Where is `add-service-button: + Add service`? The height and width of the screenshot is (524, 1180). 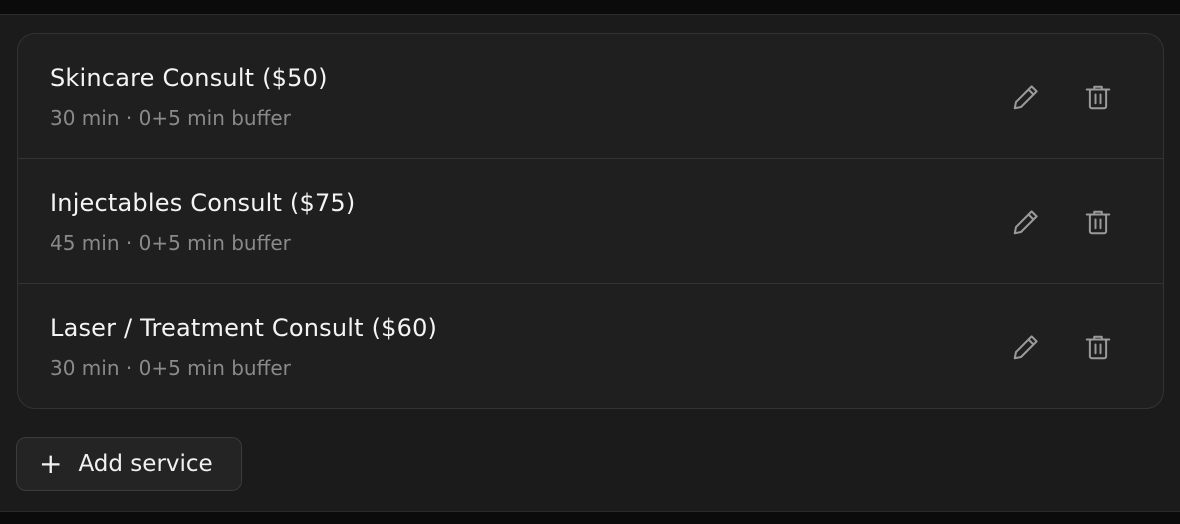 add-service-button: + Add service is located at coordinates (129, 464).